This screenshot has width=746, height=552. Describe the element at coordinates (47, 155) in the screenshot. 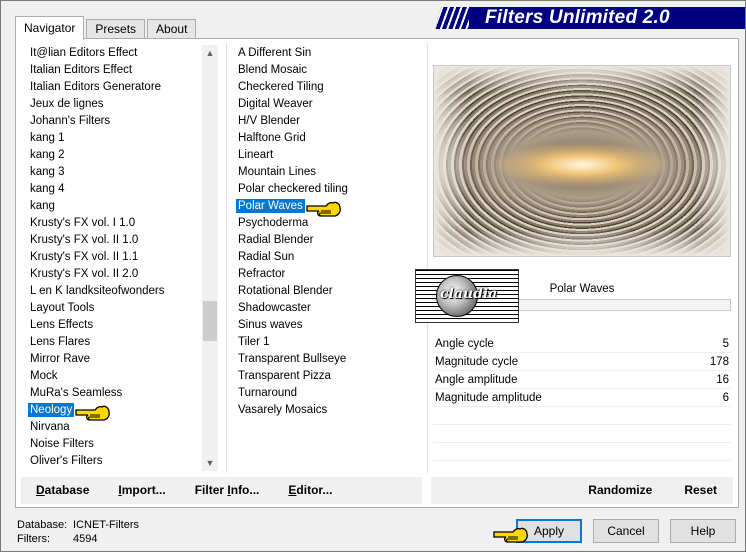

I see `category-item-label: kang 2` at that location.